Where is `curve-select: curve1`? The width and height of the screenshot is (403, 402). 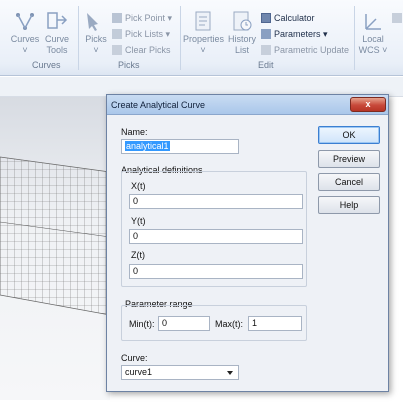
curve-select: curve1 is located at coordinates (180, 372).